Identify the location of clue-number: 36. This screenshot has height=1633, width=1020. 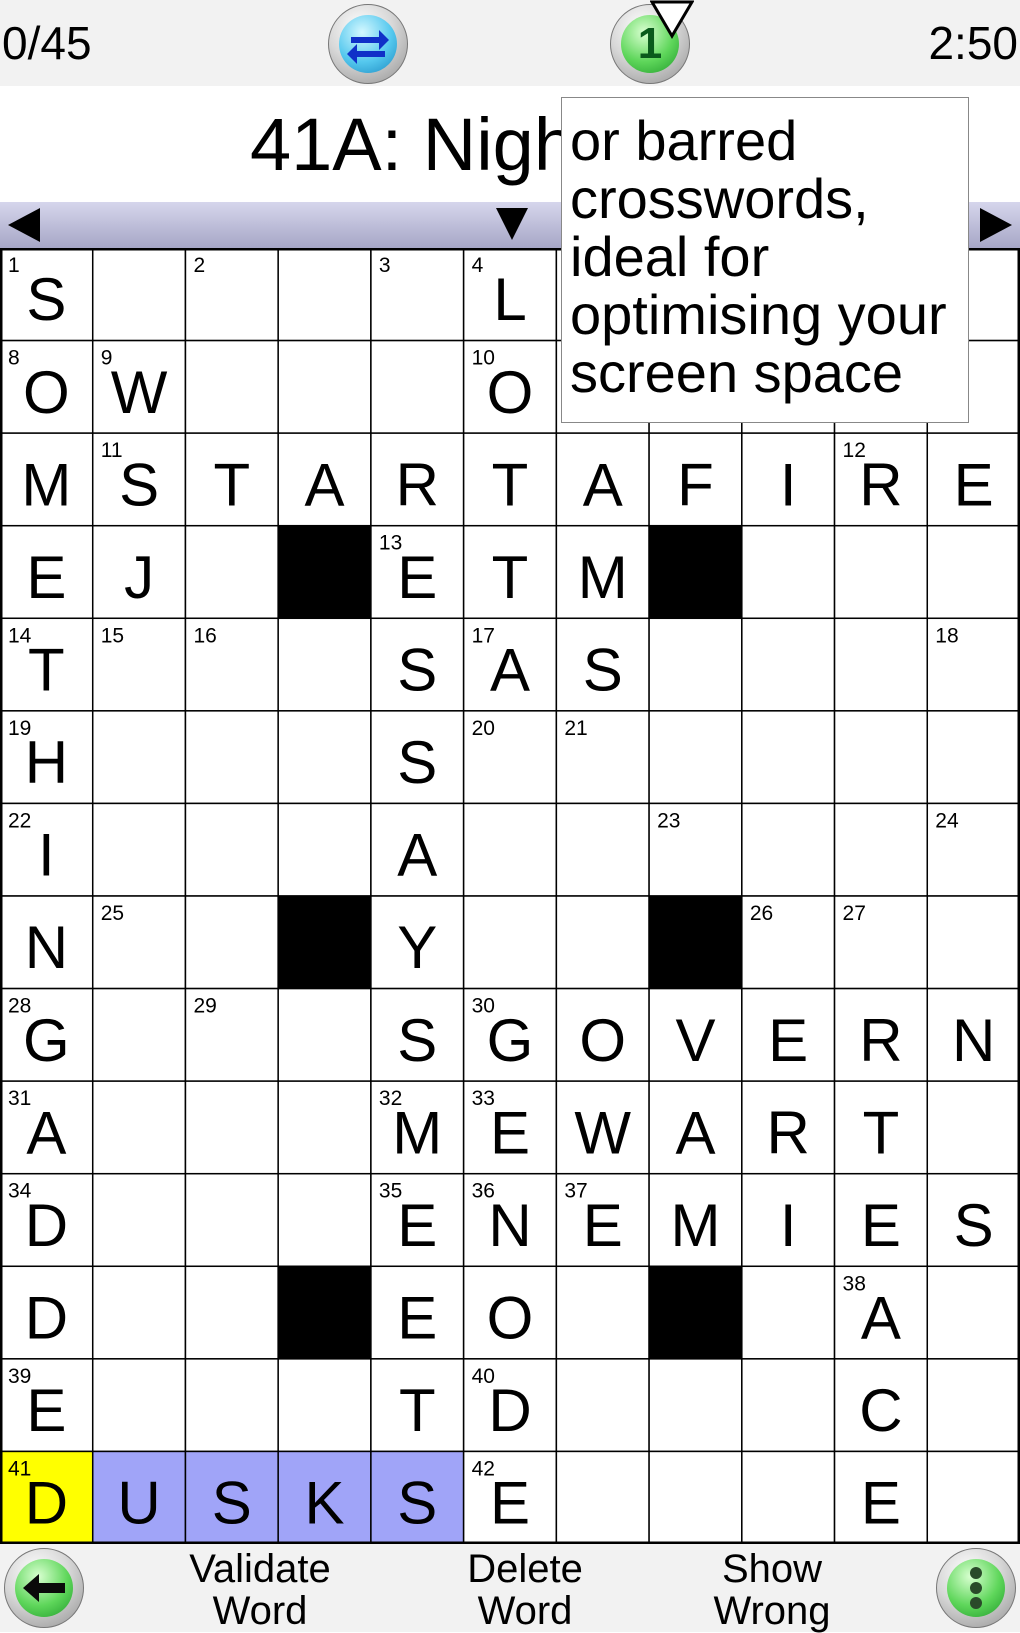
(483, 1191).